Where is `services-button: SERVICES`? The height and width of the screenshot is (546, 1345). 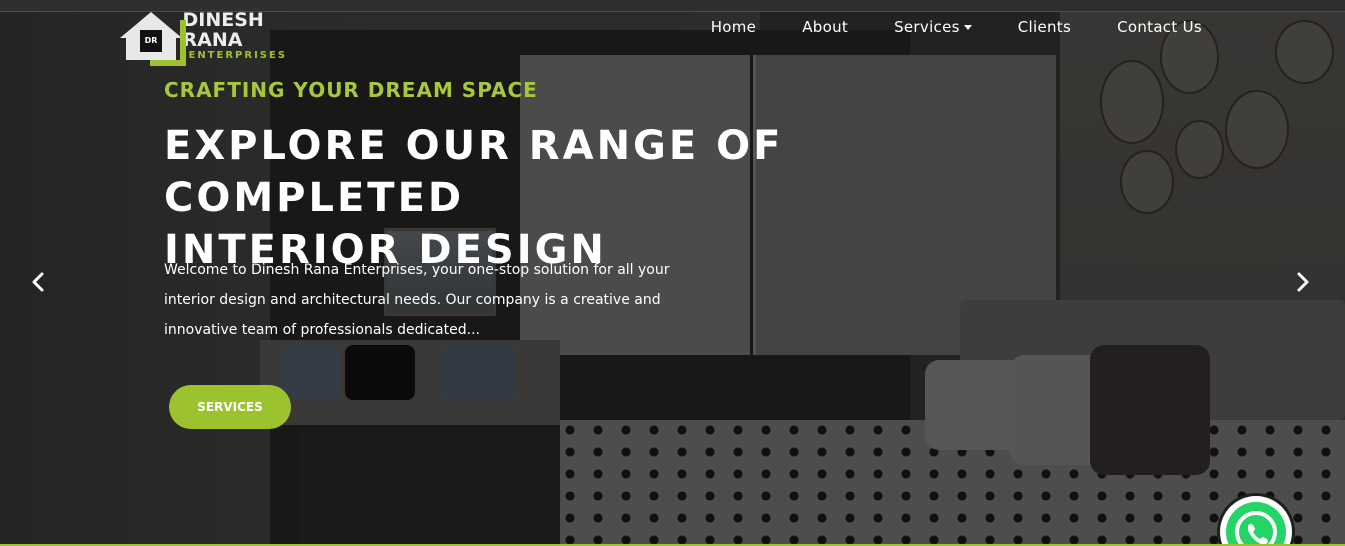
services-button: SERVICES is located at coordinates (230, 407).